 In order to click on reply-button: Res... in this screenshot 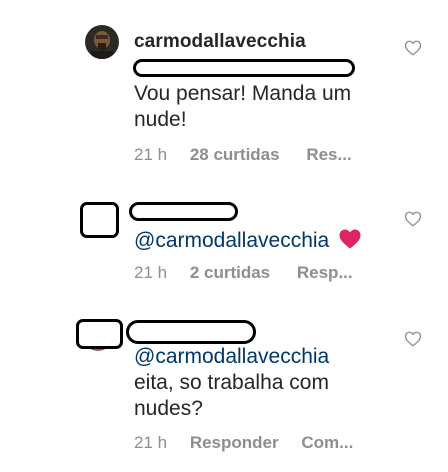, I will do `click(328, 155)`.